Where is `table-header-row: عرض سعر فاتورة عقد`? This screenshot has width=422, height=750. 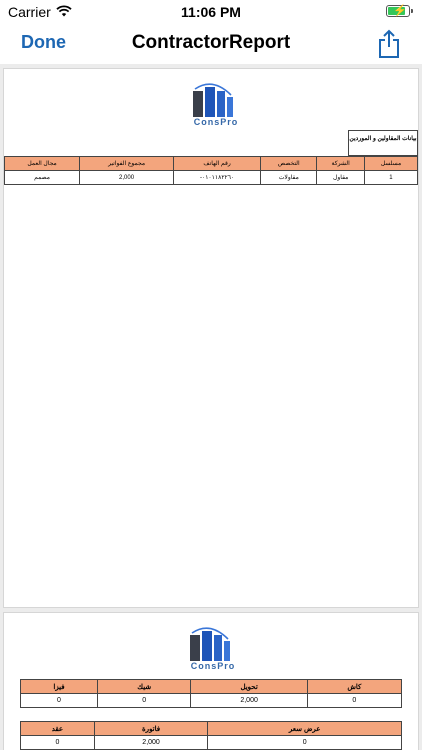 table-header-row: عرض سعر فاتورة عقد is located at coordinates (211, 728).